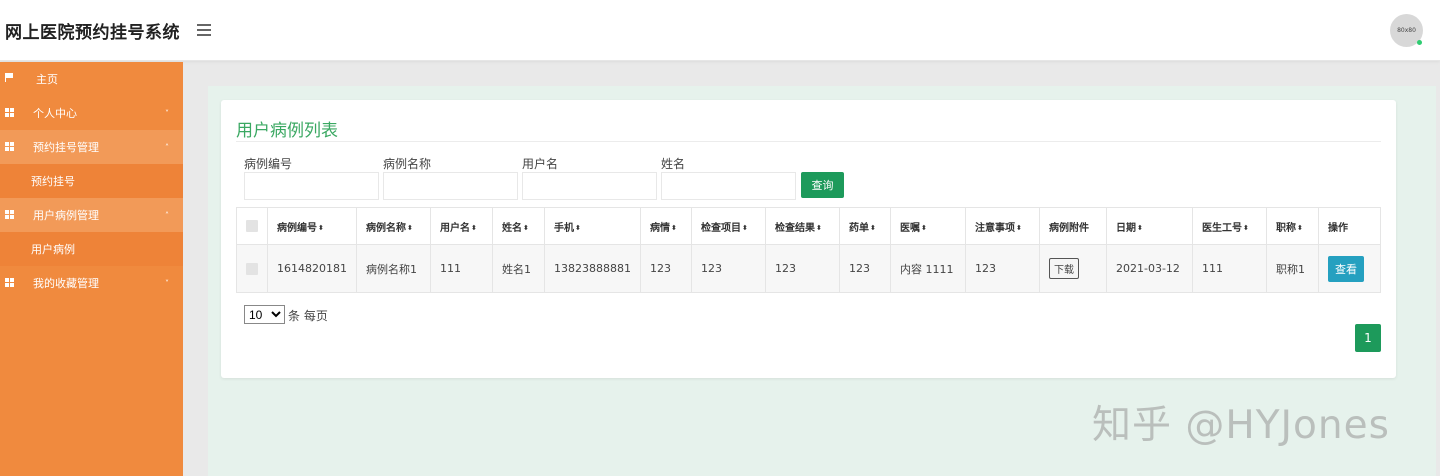 This screenshot has width=1440, height=476. What do you see at coordinates (802, 226) in the screenshot?
I see `column-header: 检查结果⬍` at bounding box center [802, 226].